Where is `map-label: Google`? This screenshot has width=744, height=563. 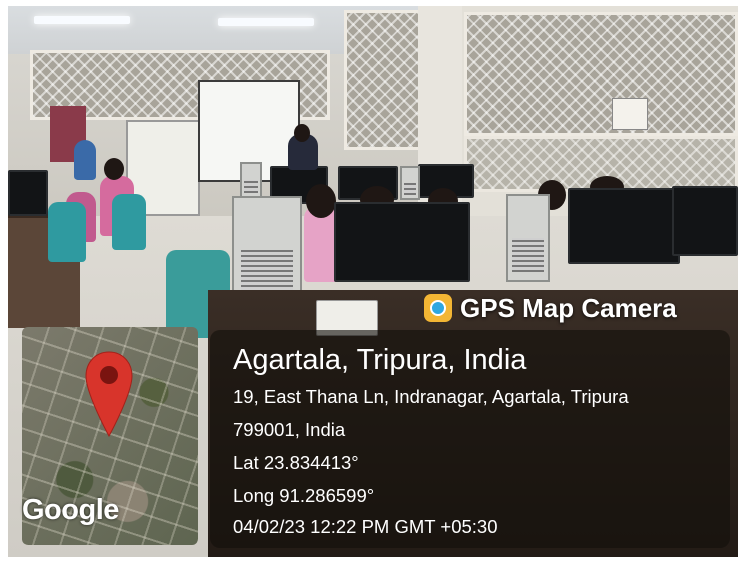 map-label: Google is located at coordinates (70, 510).